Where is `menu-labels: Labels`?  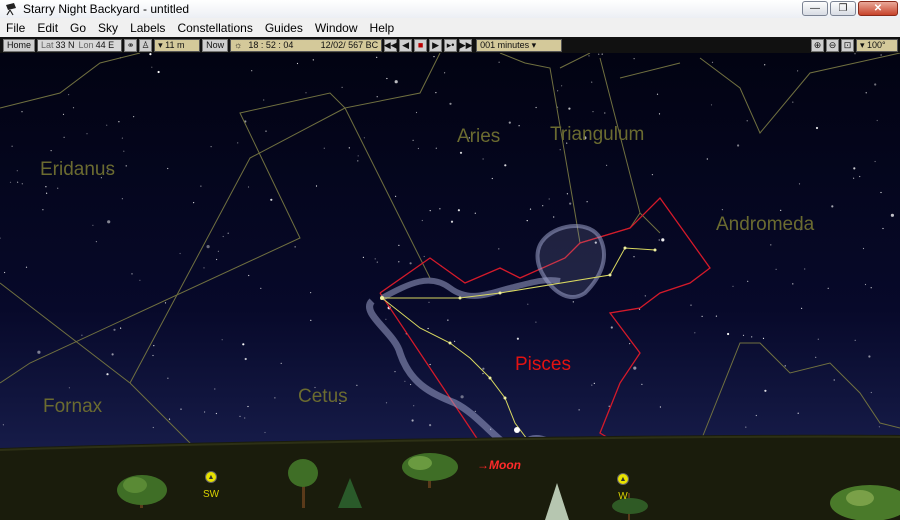
menu-labels: Labels is located at coordinates (147, 28).